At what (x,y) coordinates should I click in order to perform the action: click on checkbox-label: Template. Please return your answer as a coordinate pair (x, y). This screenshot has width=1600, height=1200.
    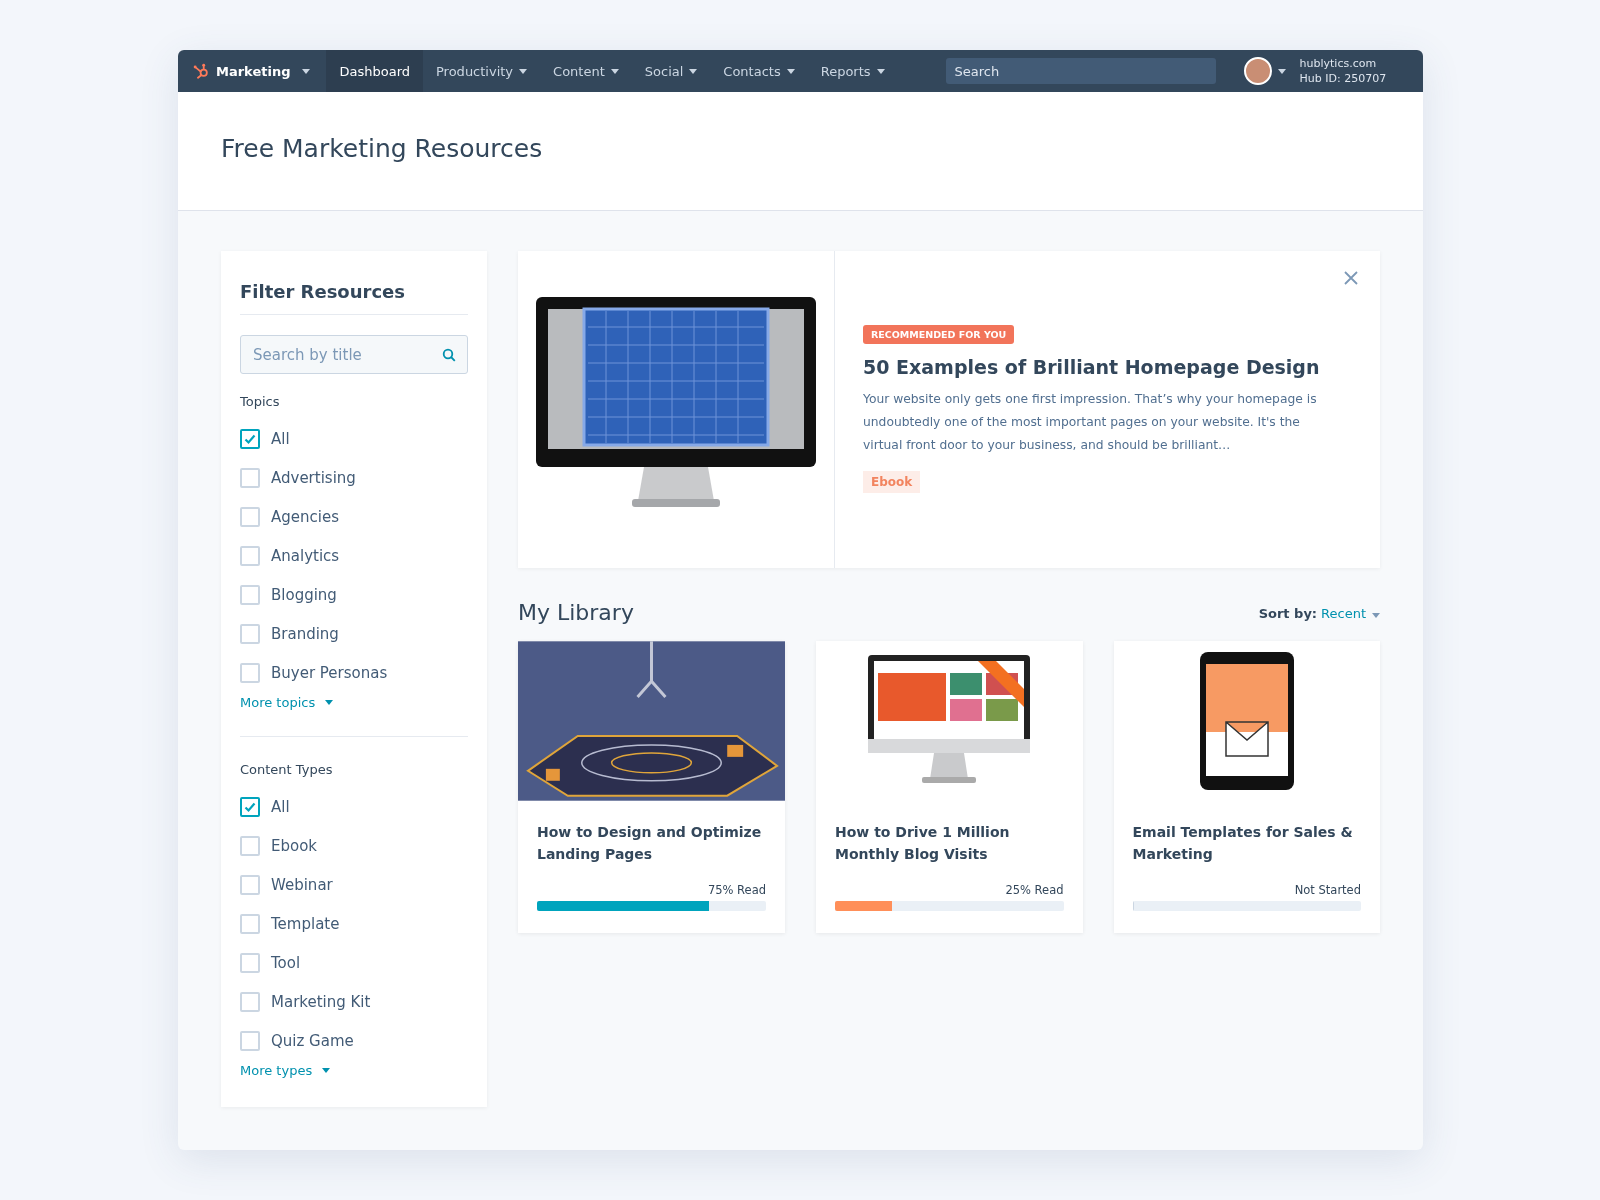
    Looking at the image, I should click on (305, 923).